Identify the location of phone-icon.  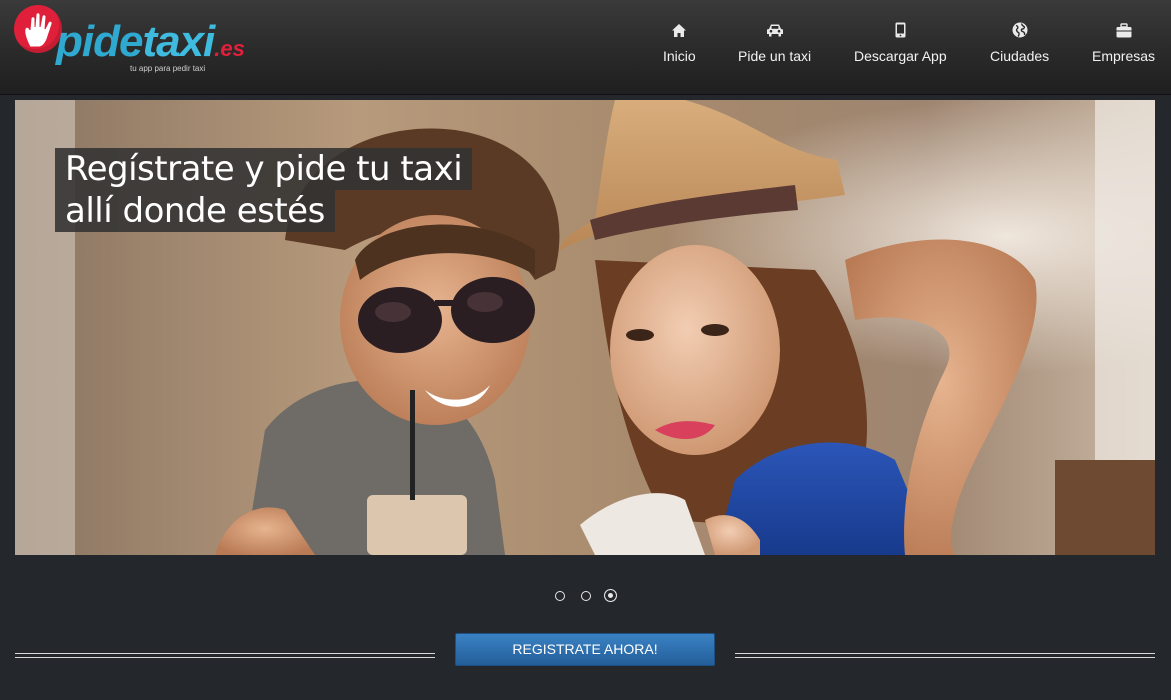
(900, 30).